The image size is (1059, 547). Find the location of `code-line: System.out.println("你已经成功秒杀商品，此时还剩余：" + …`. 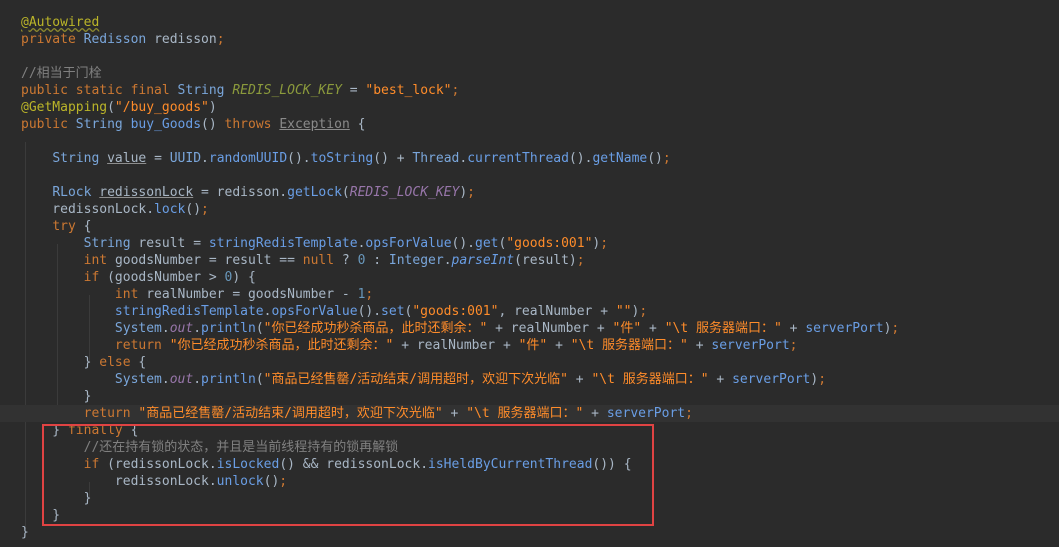

code-line: System.out.println("你已经成功秒杀商品，此时还剩余：" + … is located at coordinates (529, 328).